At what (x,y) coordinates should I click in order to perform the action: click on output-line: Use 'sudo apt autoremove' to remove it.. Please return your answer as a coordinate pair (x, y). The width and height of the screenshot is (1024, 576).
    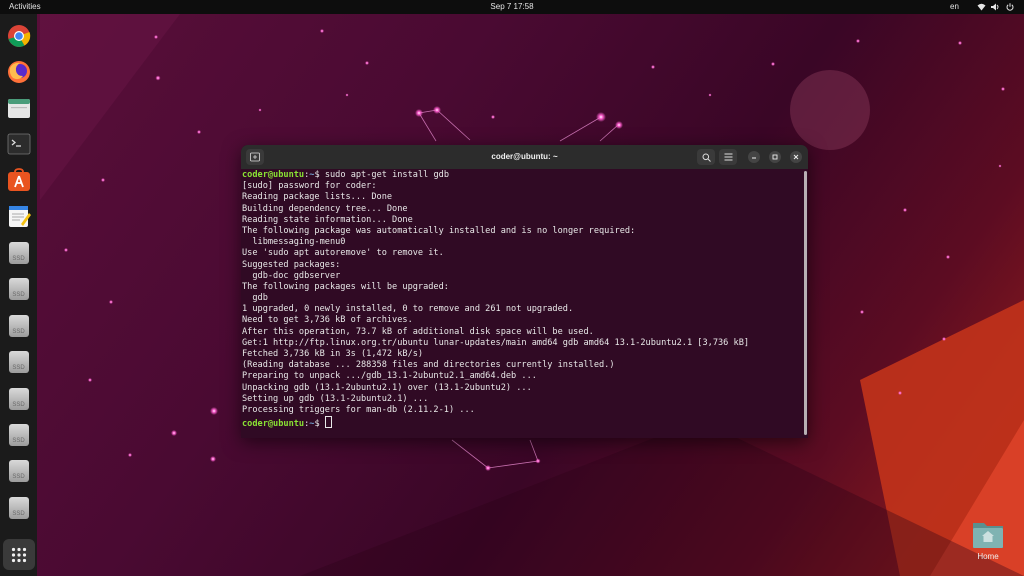
    Looking at the image, I should click on (343, 253).